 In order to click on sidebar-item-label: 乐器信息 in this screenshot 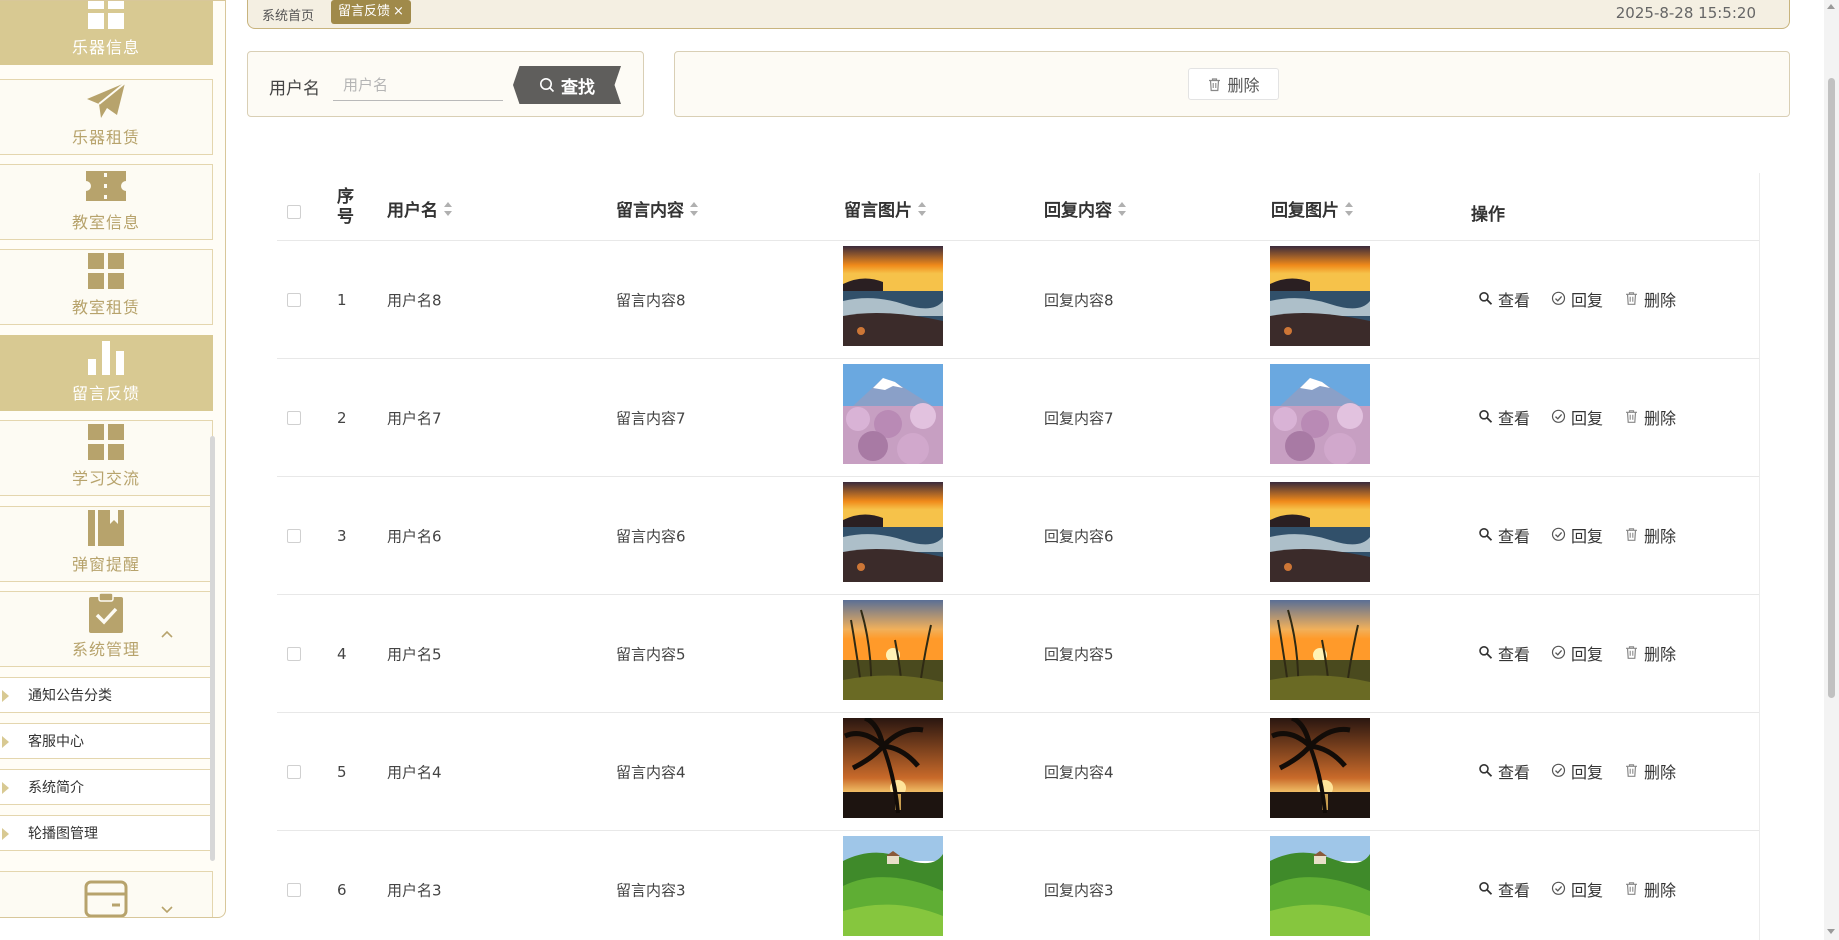, I will do `click(105, 47)`.